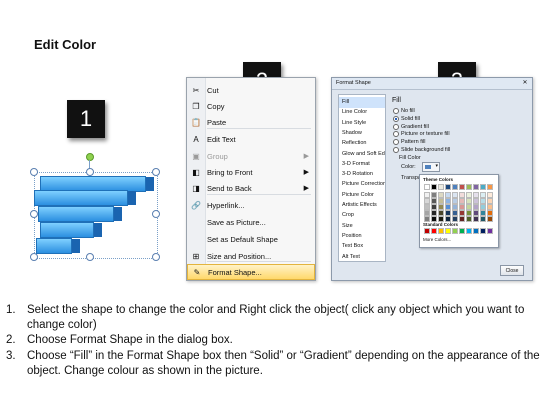 Image resolution: width=560 pixels, height=420 pixels. I want to click on category-line-style: Line Style, so click(362, 123).